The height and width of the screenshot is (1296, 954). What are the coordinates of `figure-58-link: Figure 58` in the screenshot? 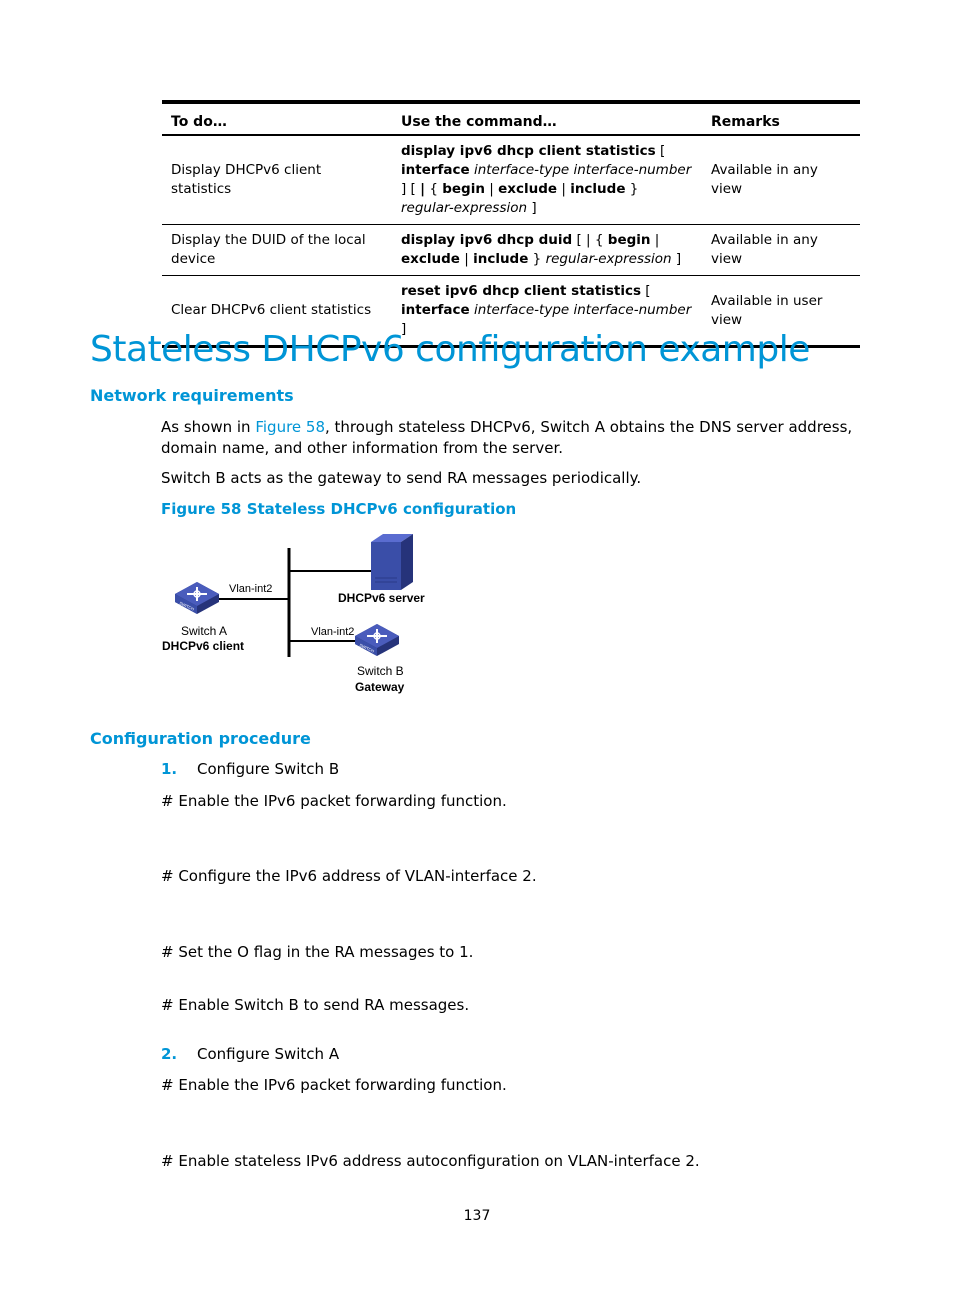 It's located at (290, 427).